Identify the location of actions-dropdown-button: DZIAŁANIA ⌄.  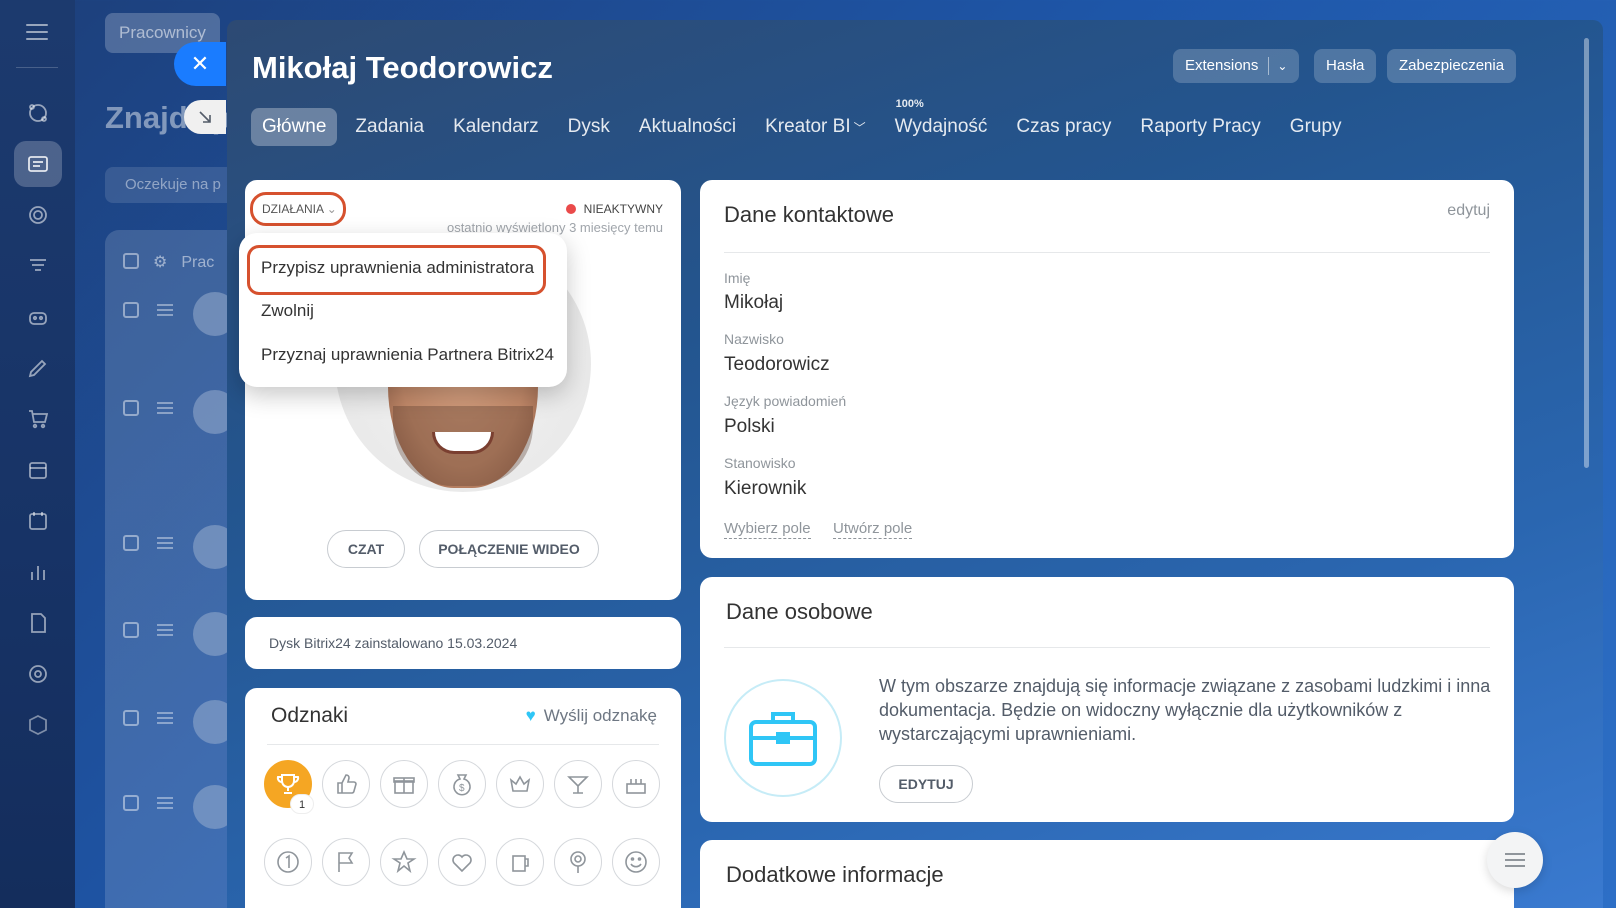
(298, 209).